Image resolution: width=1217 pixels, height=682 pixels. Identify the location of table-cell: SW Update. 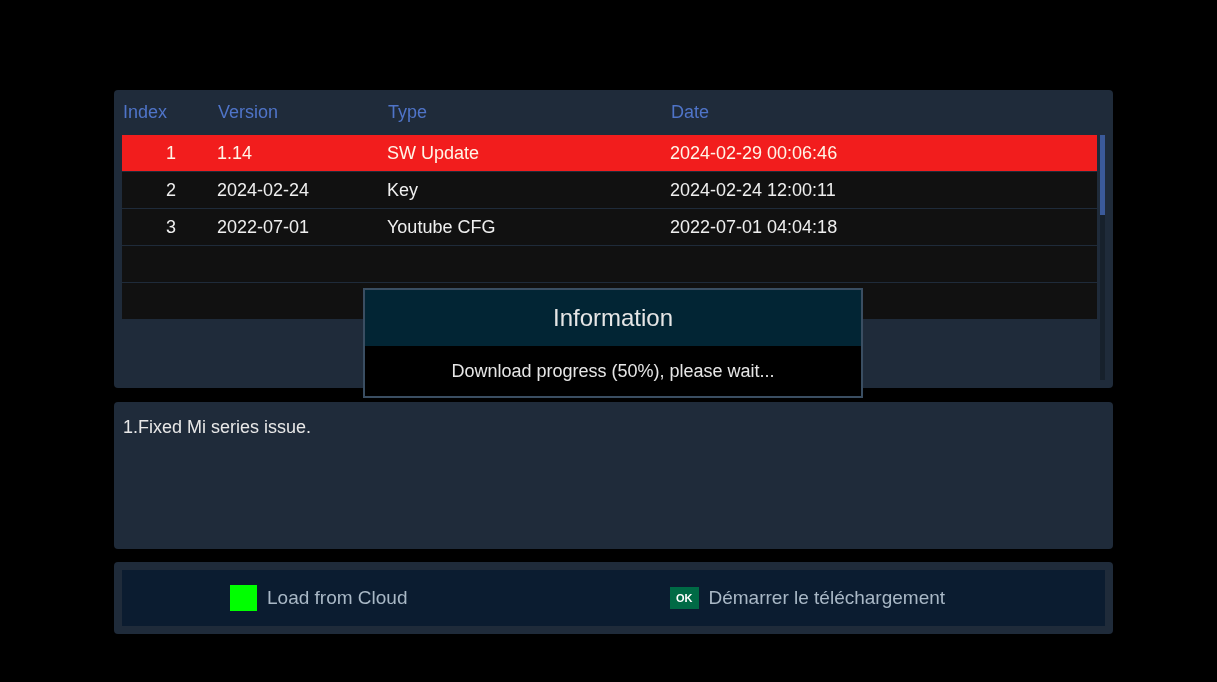
(433, 152).